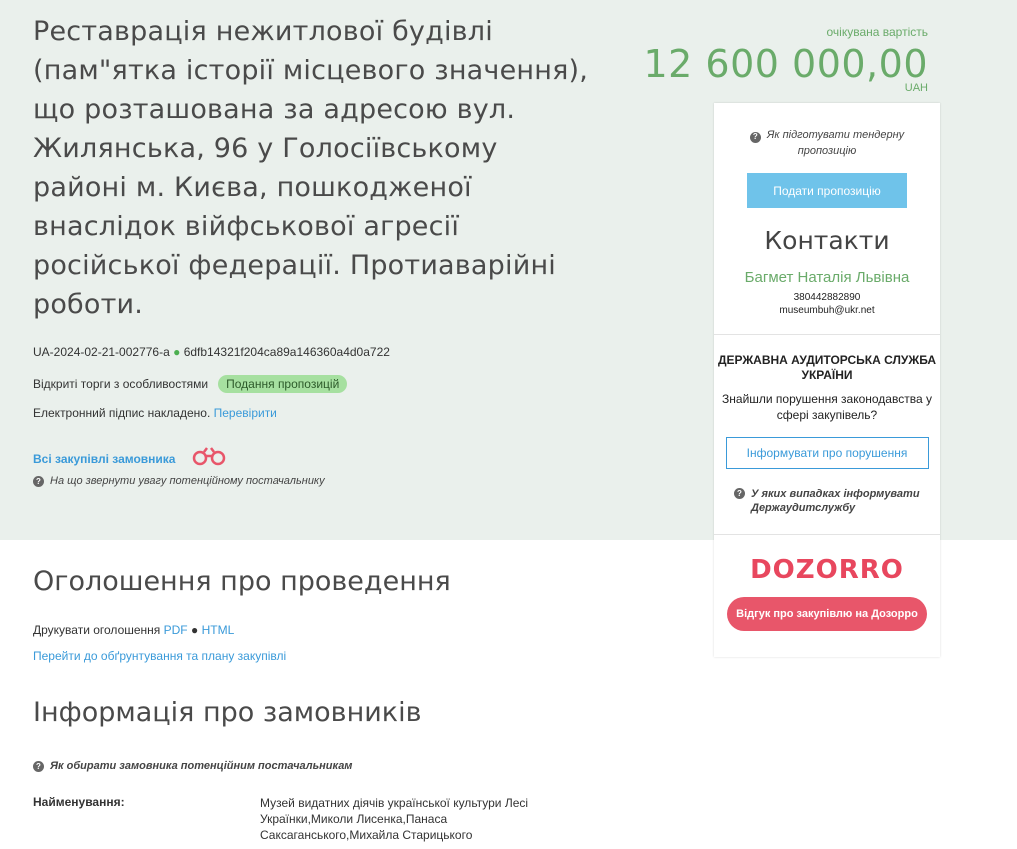 The image size is (1017, 849). Describe the element at coordinates (101, 352) in the screenshot. I see `tender-id: UA-2024-02-21-002776-a` at that location.